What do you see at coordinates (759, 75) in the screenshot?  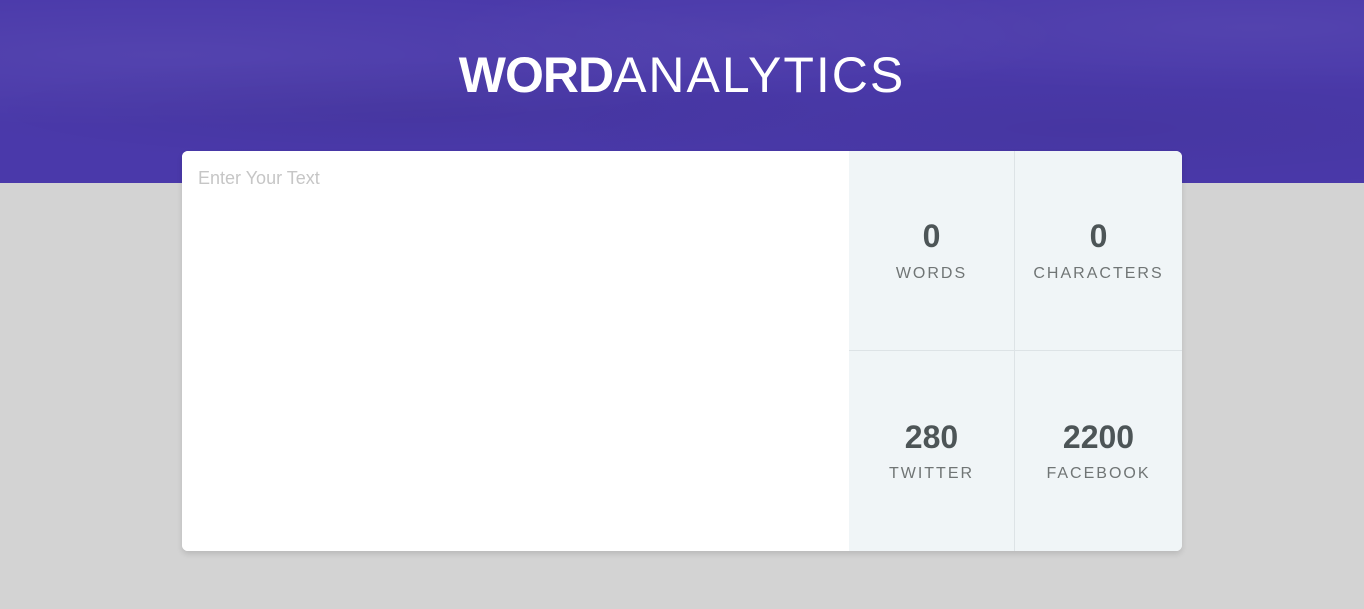 I see `logo-analytics: ANALYTICS` at bounding box center [759, 75].